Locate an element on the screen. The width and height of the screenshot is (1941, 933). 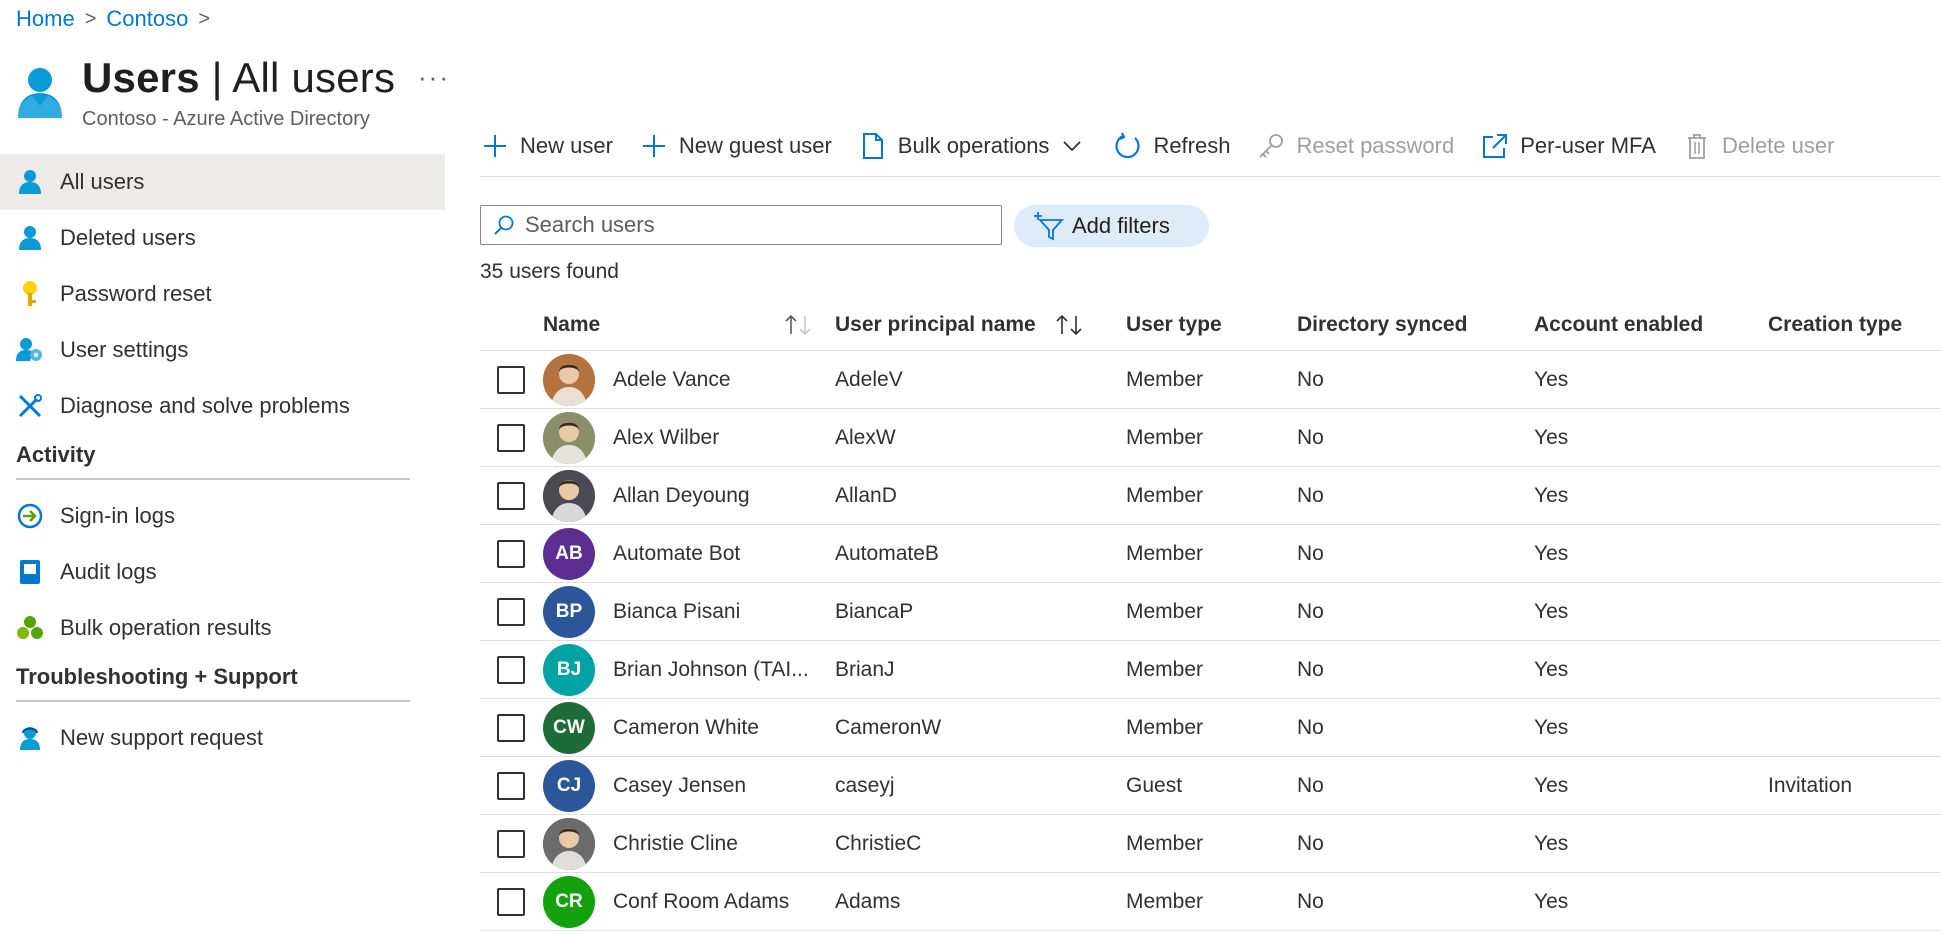
reset-password-button: Reset password is located at coordinates (1355, 146).